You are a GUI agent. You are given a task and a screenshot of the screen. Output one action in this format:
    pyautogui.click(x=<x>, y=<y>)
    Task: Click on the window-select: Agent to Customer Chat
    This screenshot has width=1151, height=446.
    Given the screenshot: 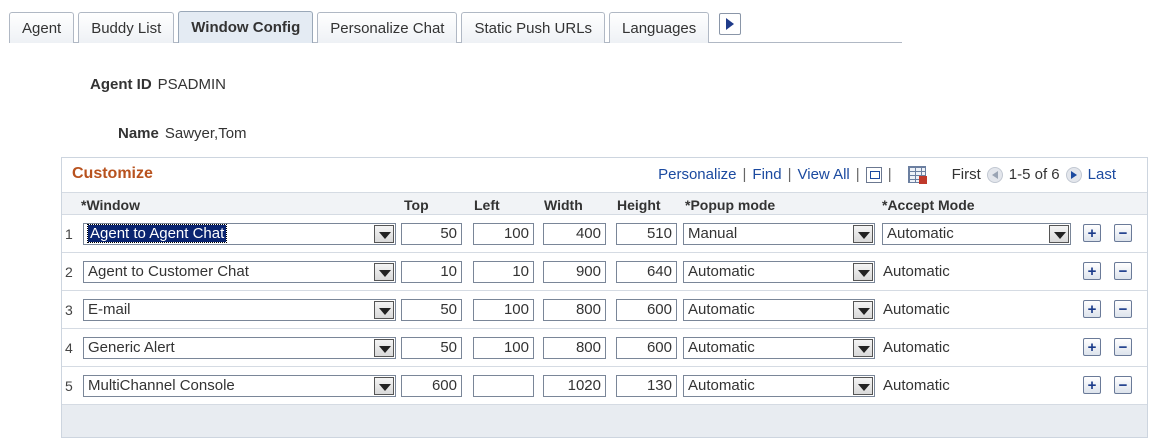 What is the action you would take?
    pyautogui.click(x=239, y=272)
    